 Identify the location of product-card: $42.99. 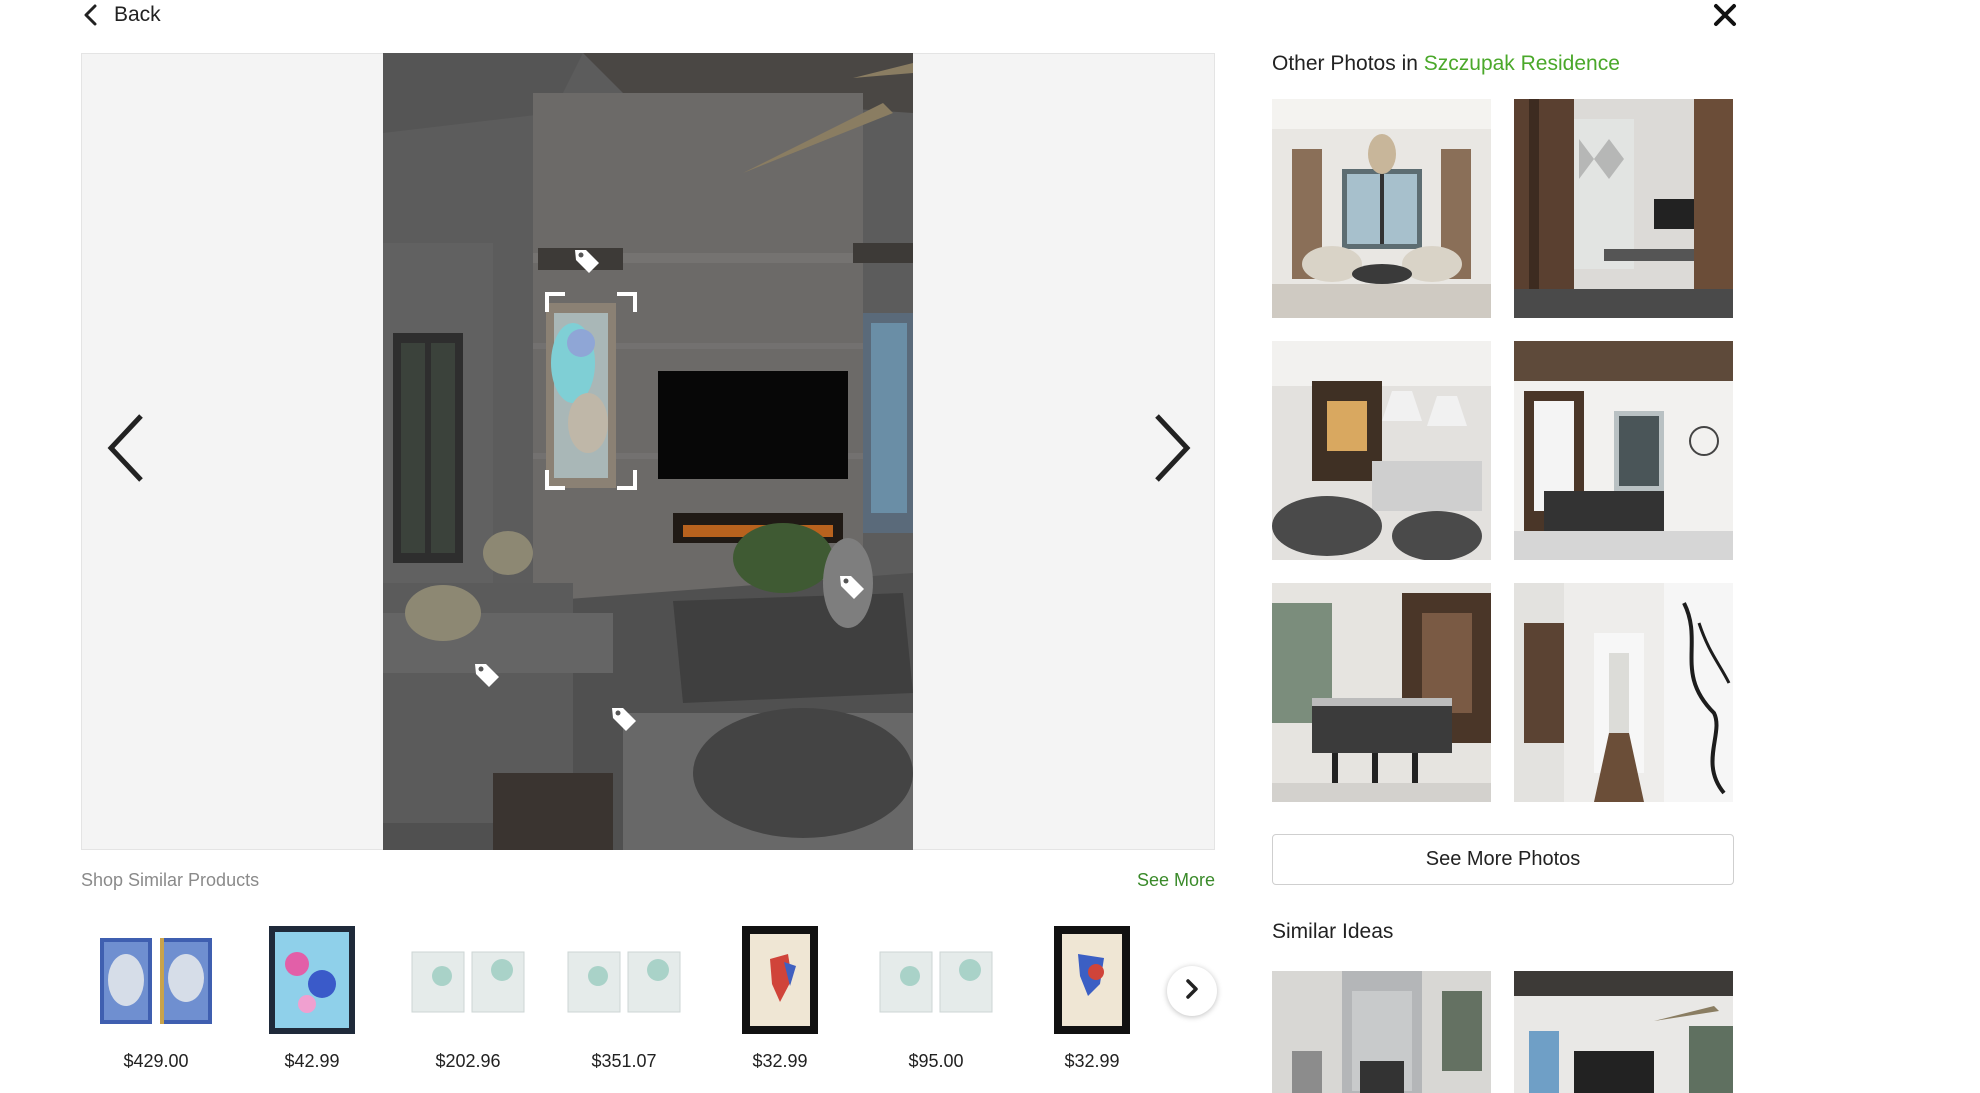
(312, 1004).